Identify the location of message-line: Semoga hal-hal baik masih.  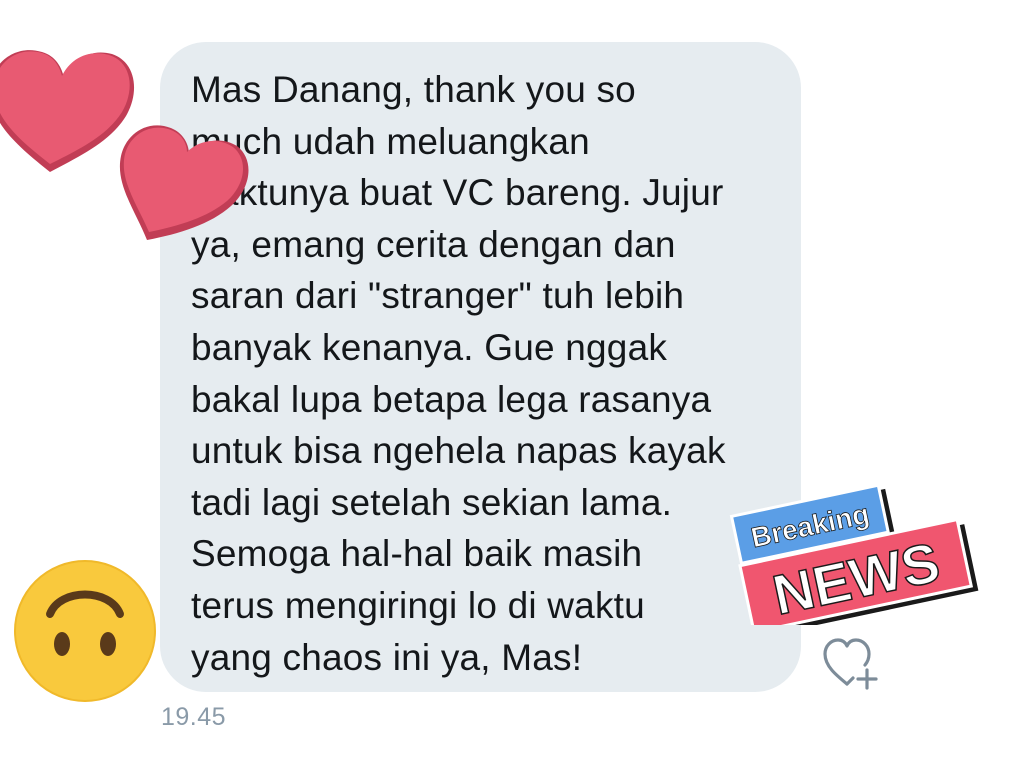
(417, 554).